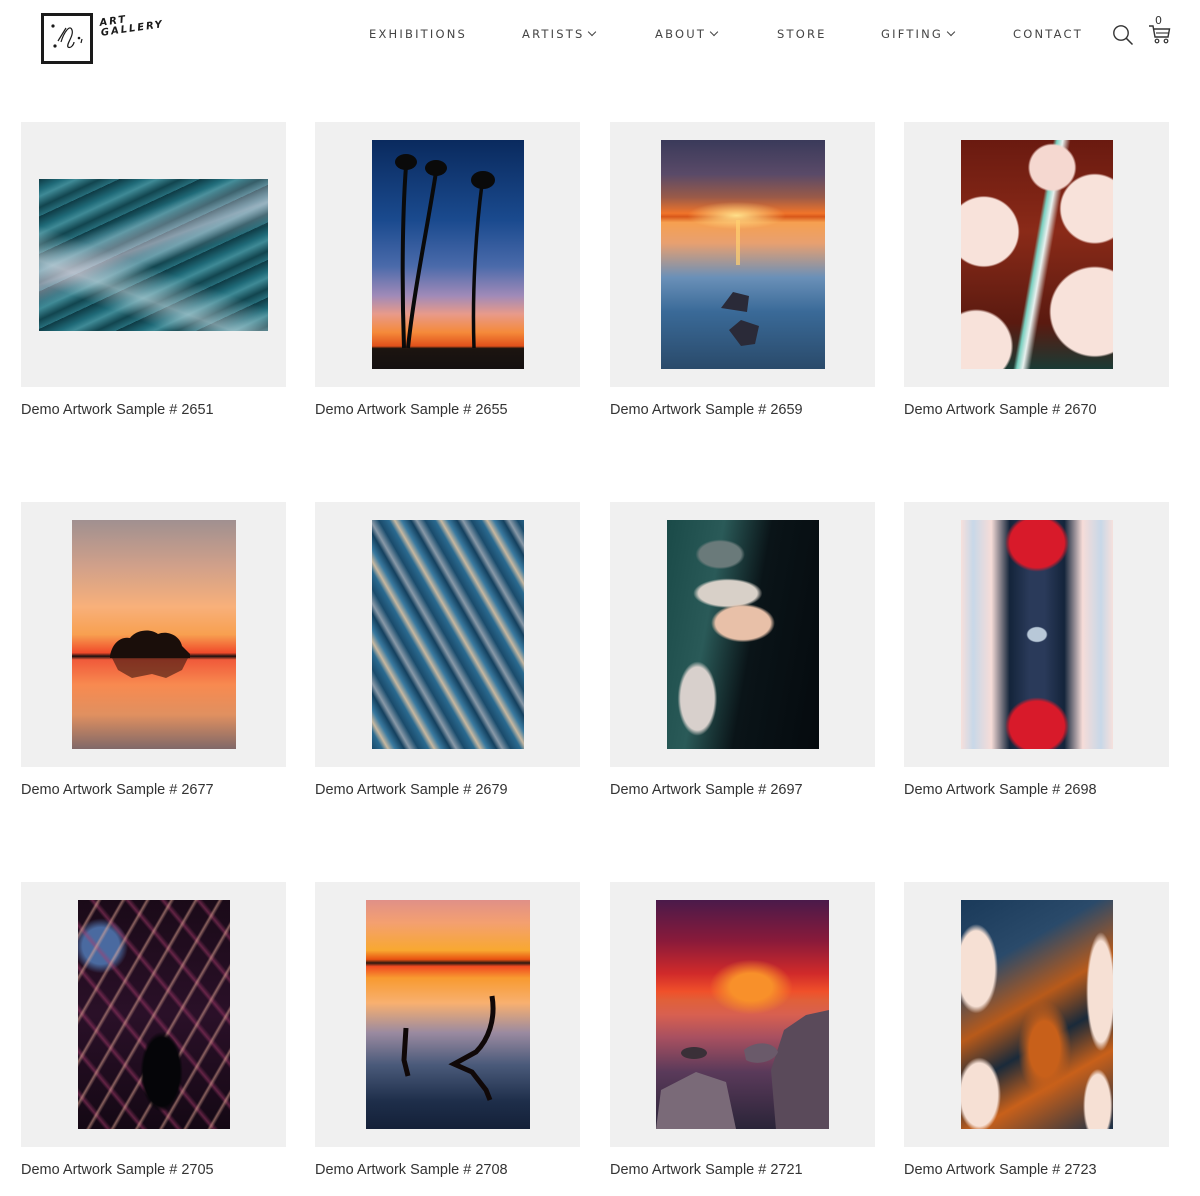 The width and height of the screenshot is (1200, 1196). I want to click on artwork-title: Demo Artwork Sample # 2659, so click(706, 410).